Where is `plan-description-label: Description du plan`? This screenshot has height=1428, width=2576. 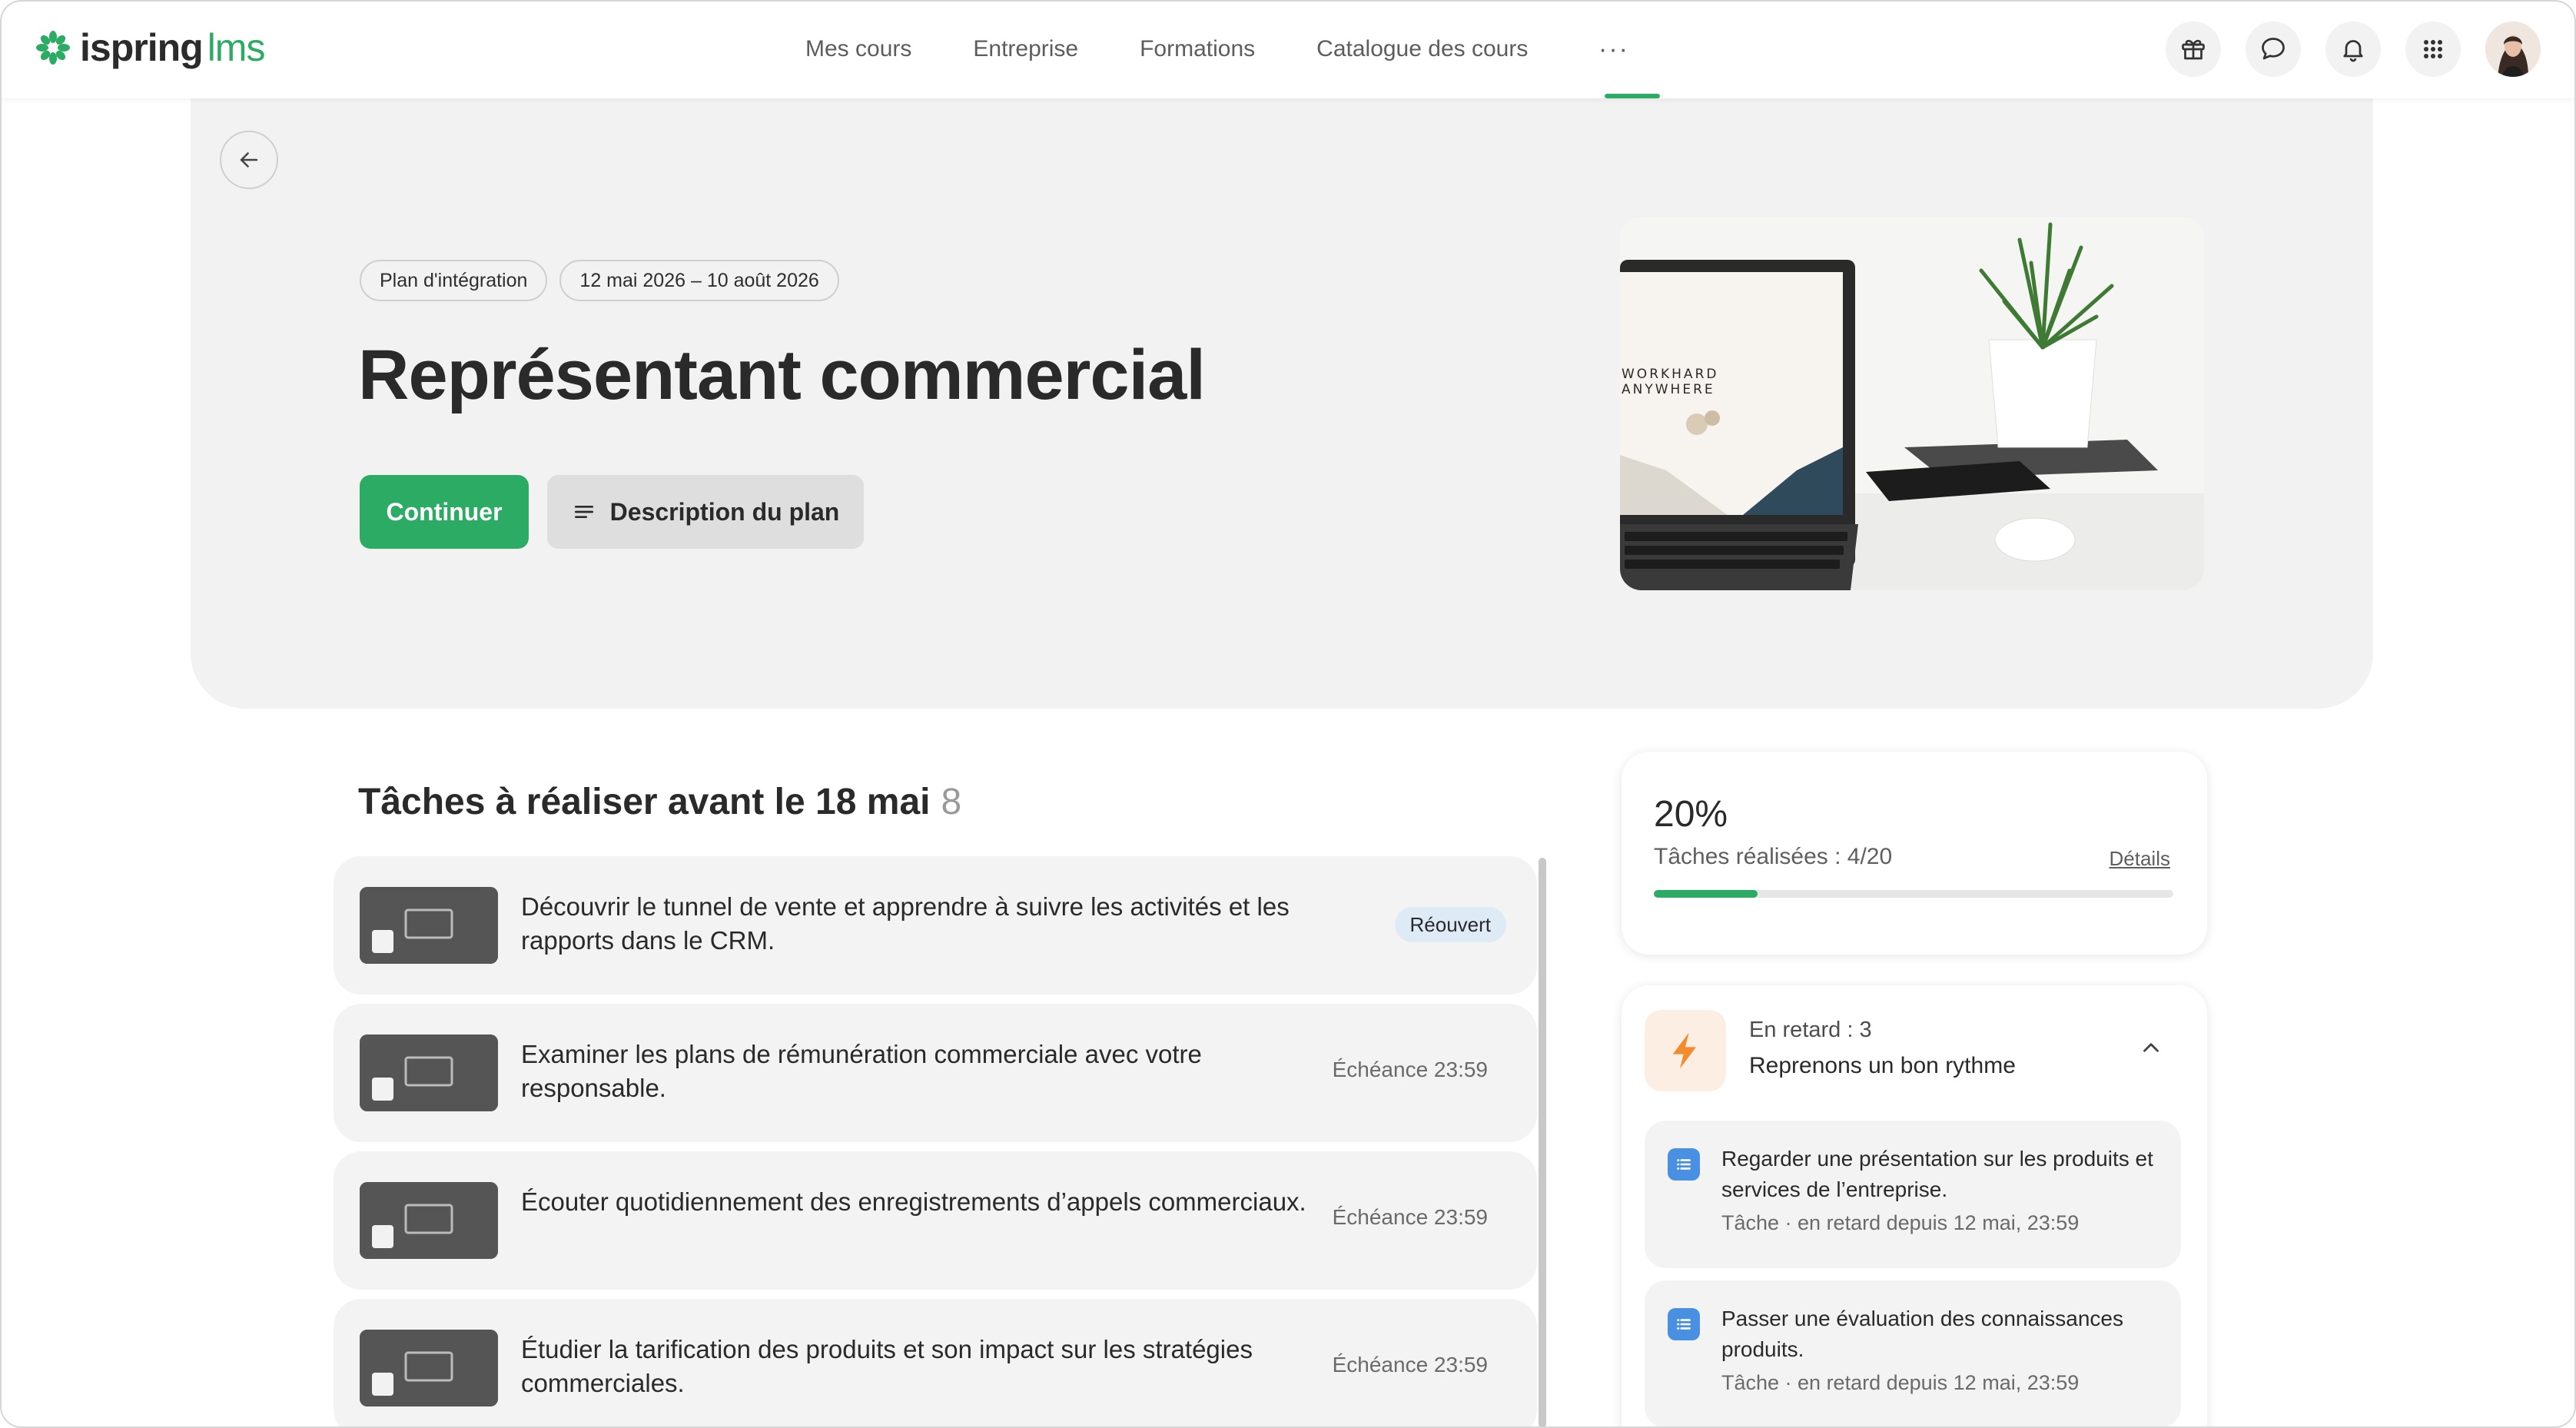
plan-description-label: Description du plan is located at coordinates (724, 512).